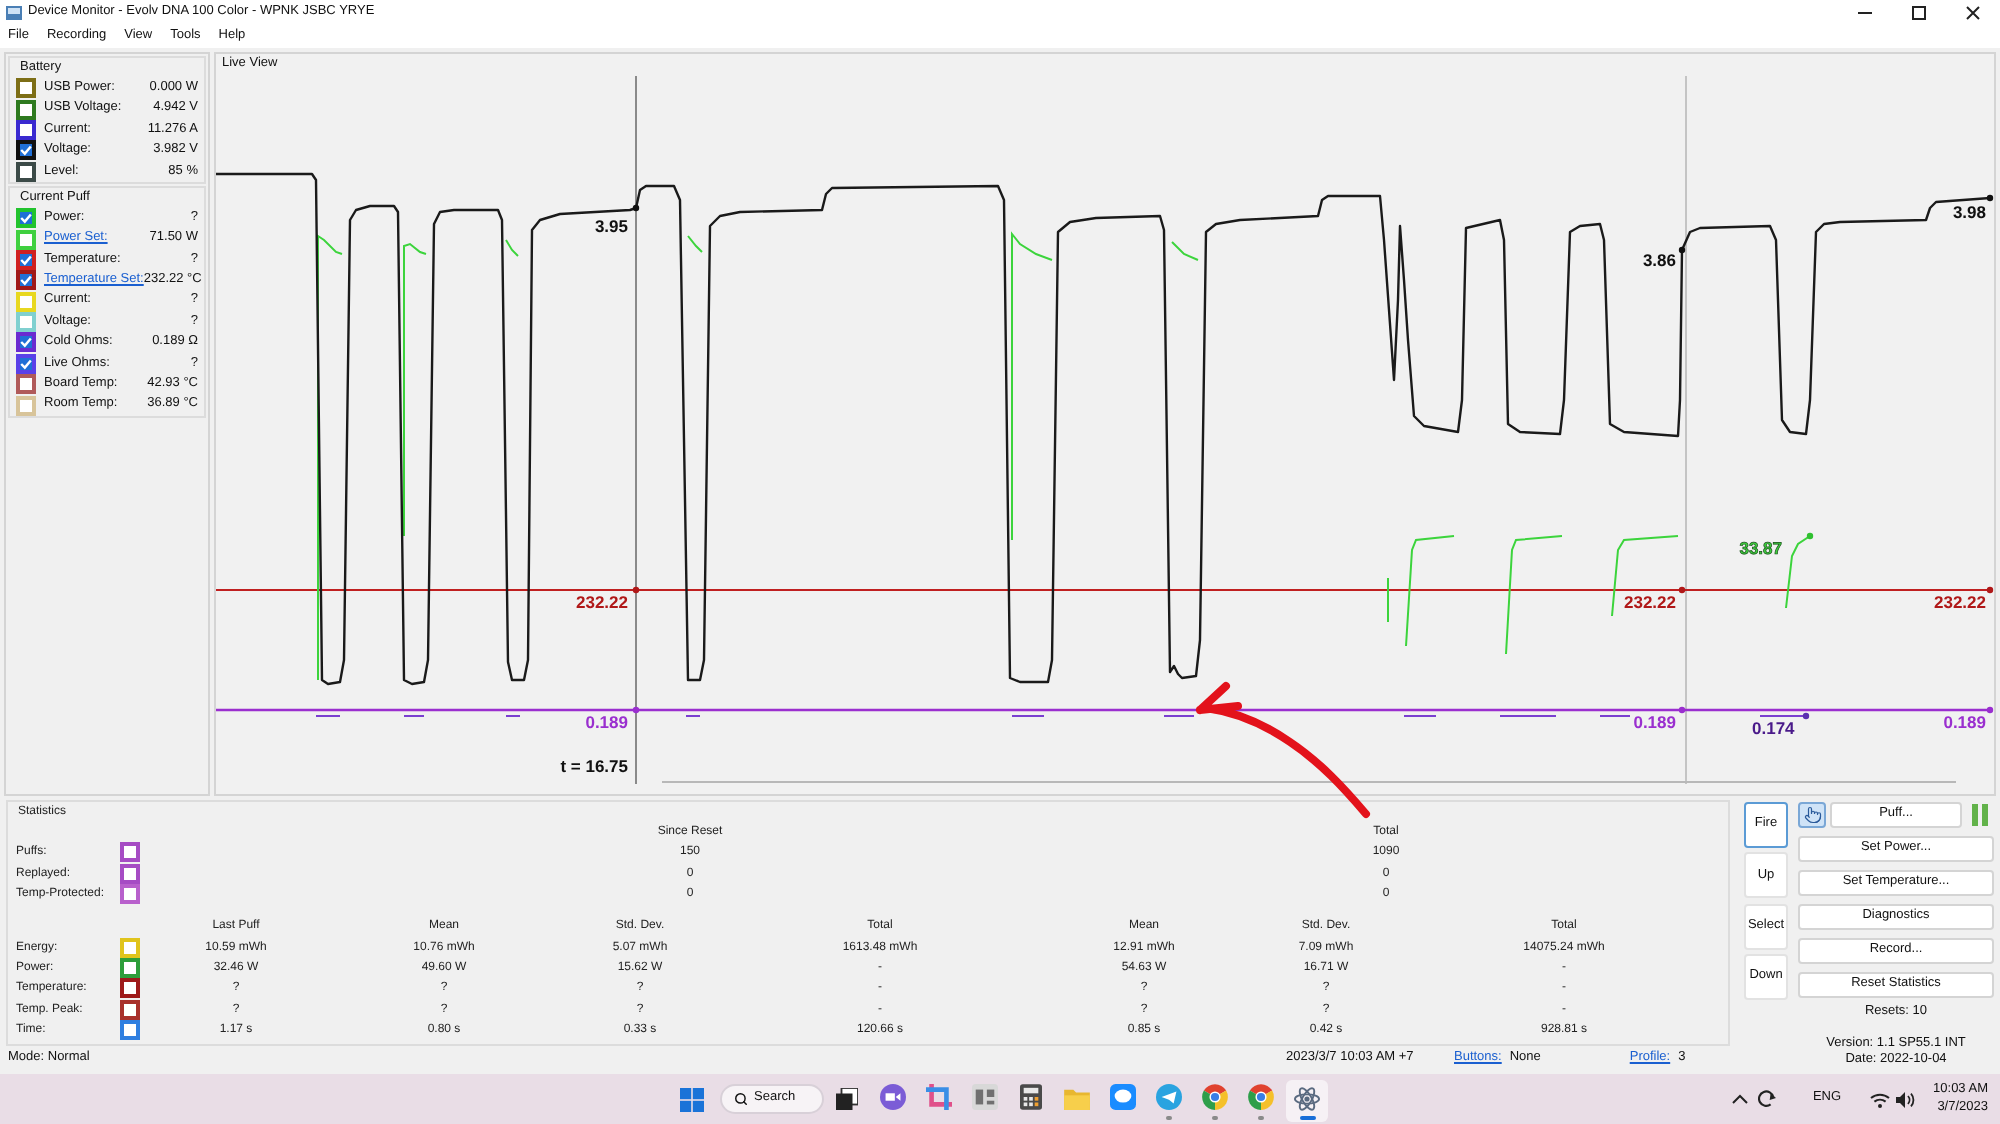  Describe the element at coordinates (1740, 1099) in the screenshot. I see `chevron-up-icon` at that location.